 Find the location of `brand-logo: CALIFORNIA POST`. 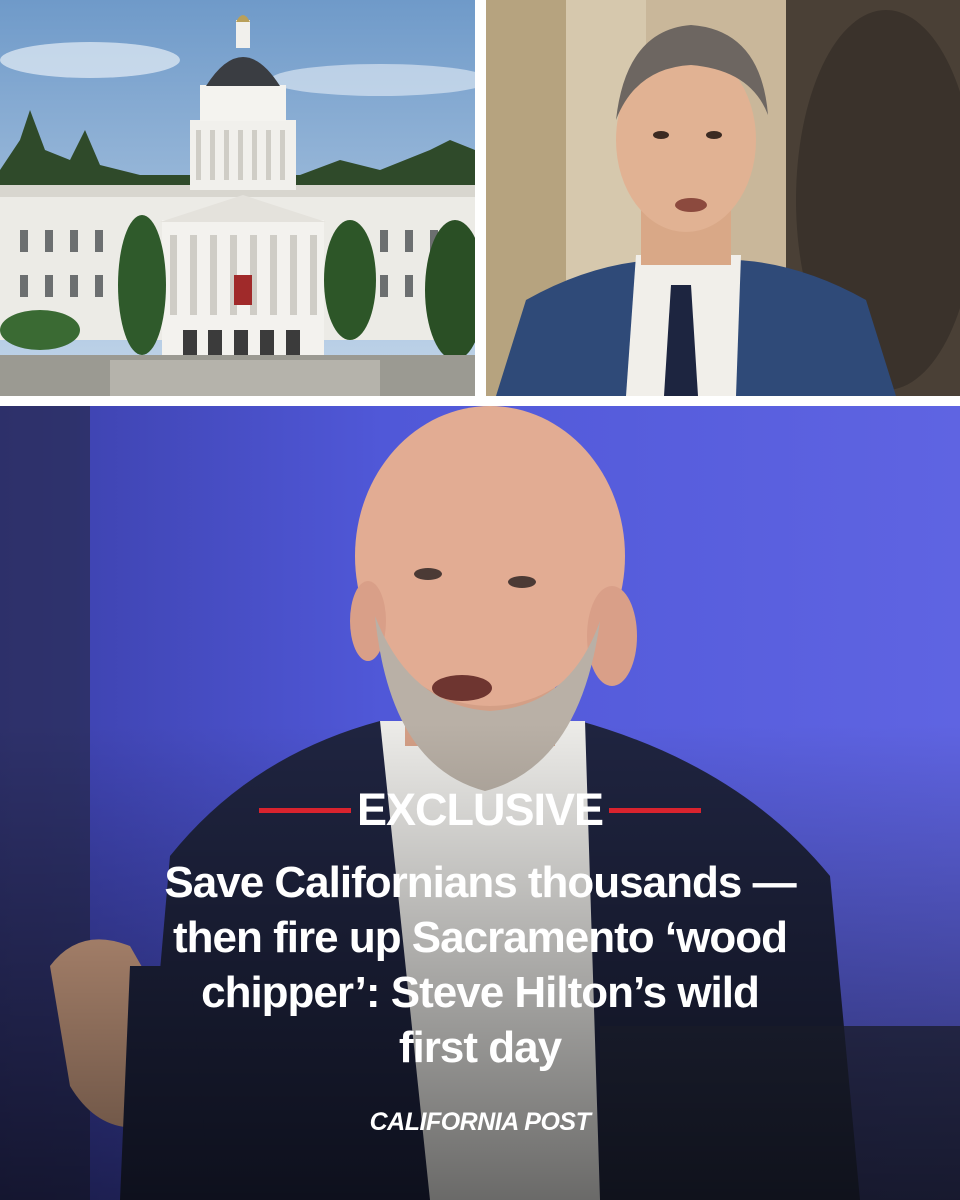

brand-logo: CALIFORNIA POST is located at coordinates (480, 1122).